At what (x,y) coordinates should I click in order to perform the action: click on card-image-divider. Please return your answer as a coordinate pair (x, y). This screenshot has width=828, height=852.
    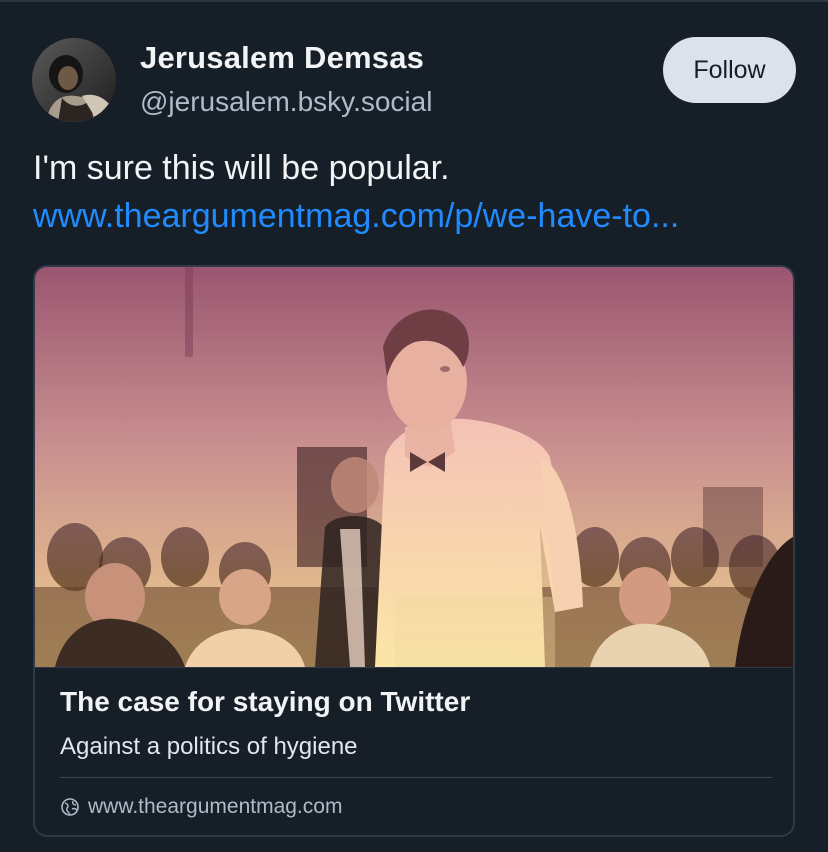
    Looking at the image, I should click on (414, 667).